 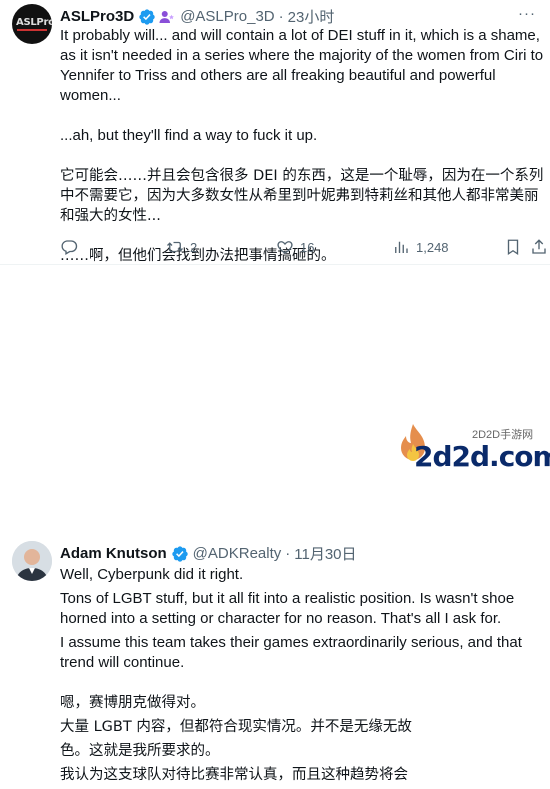 I want to click on share-button, so click(x=539, y=247).